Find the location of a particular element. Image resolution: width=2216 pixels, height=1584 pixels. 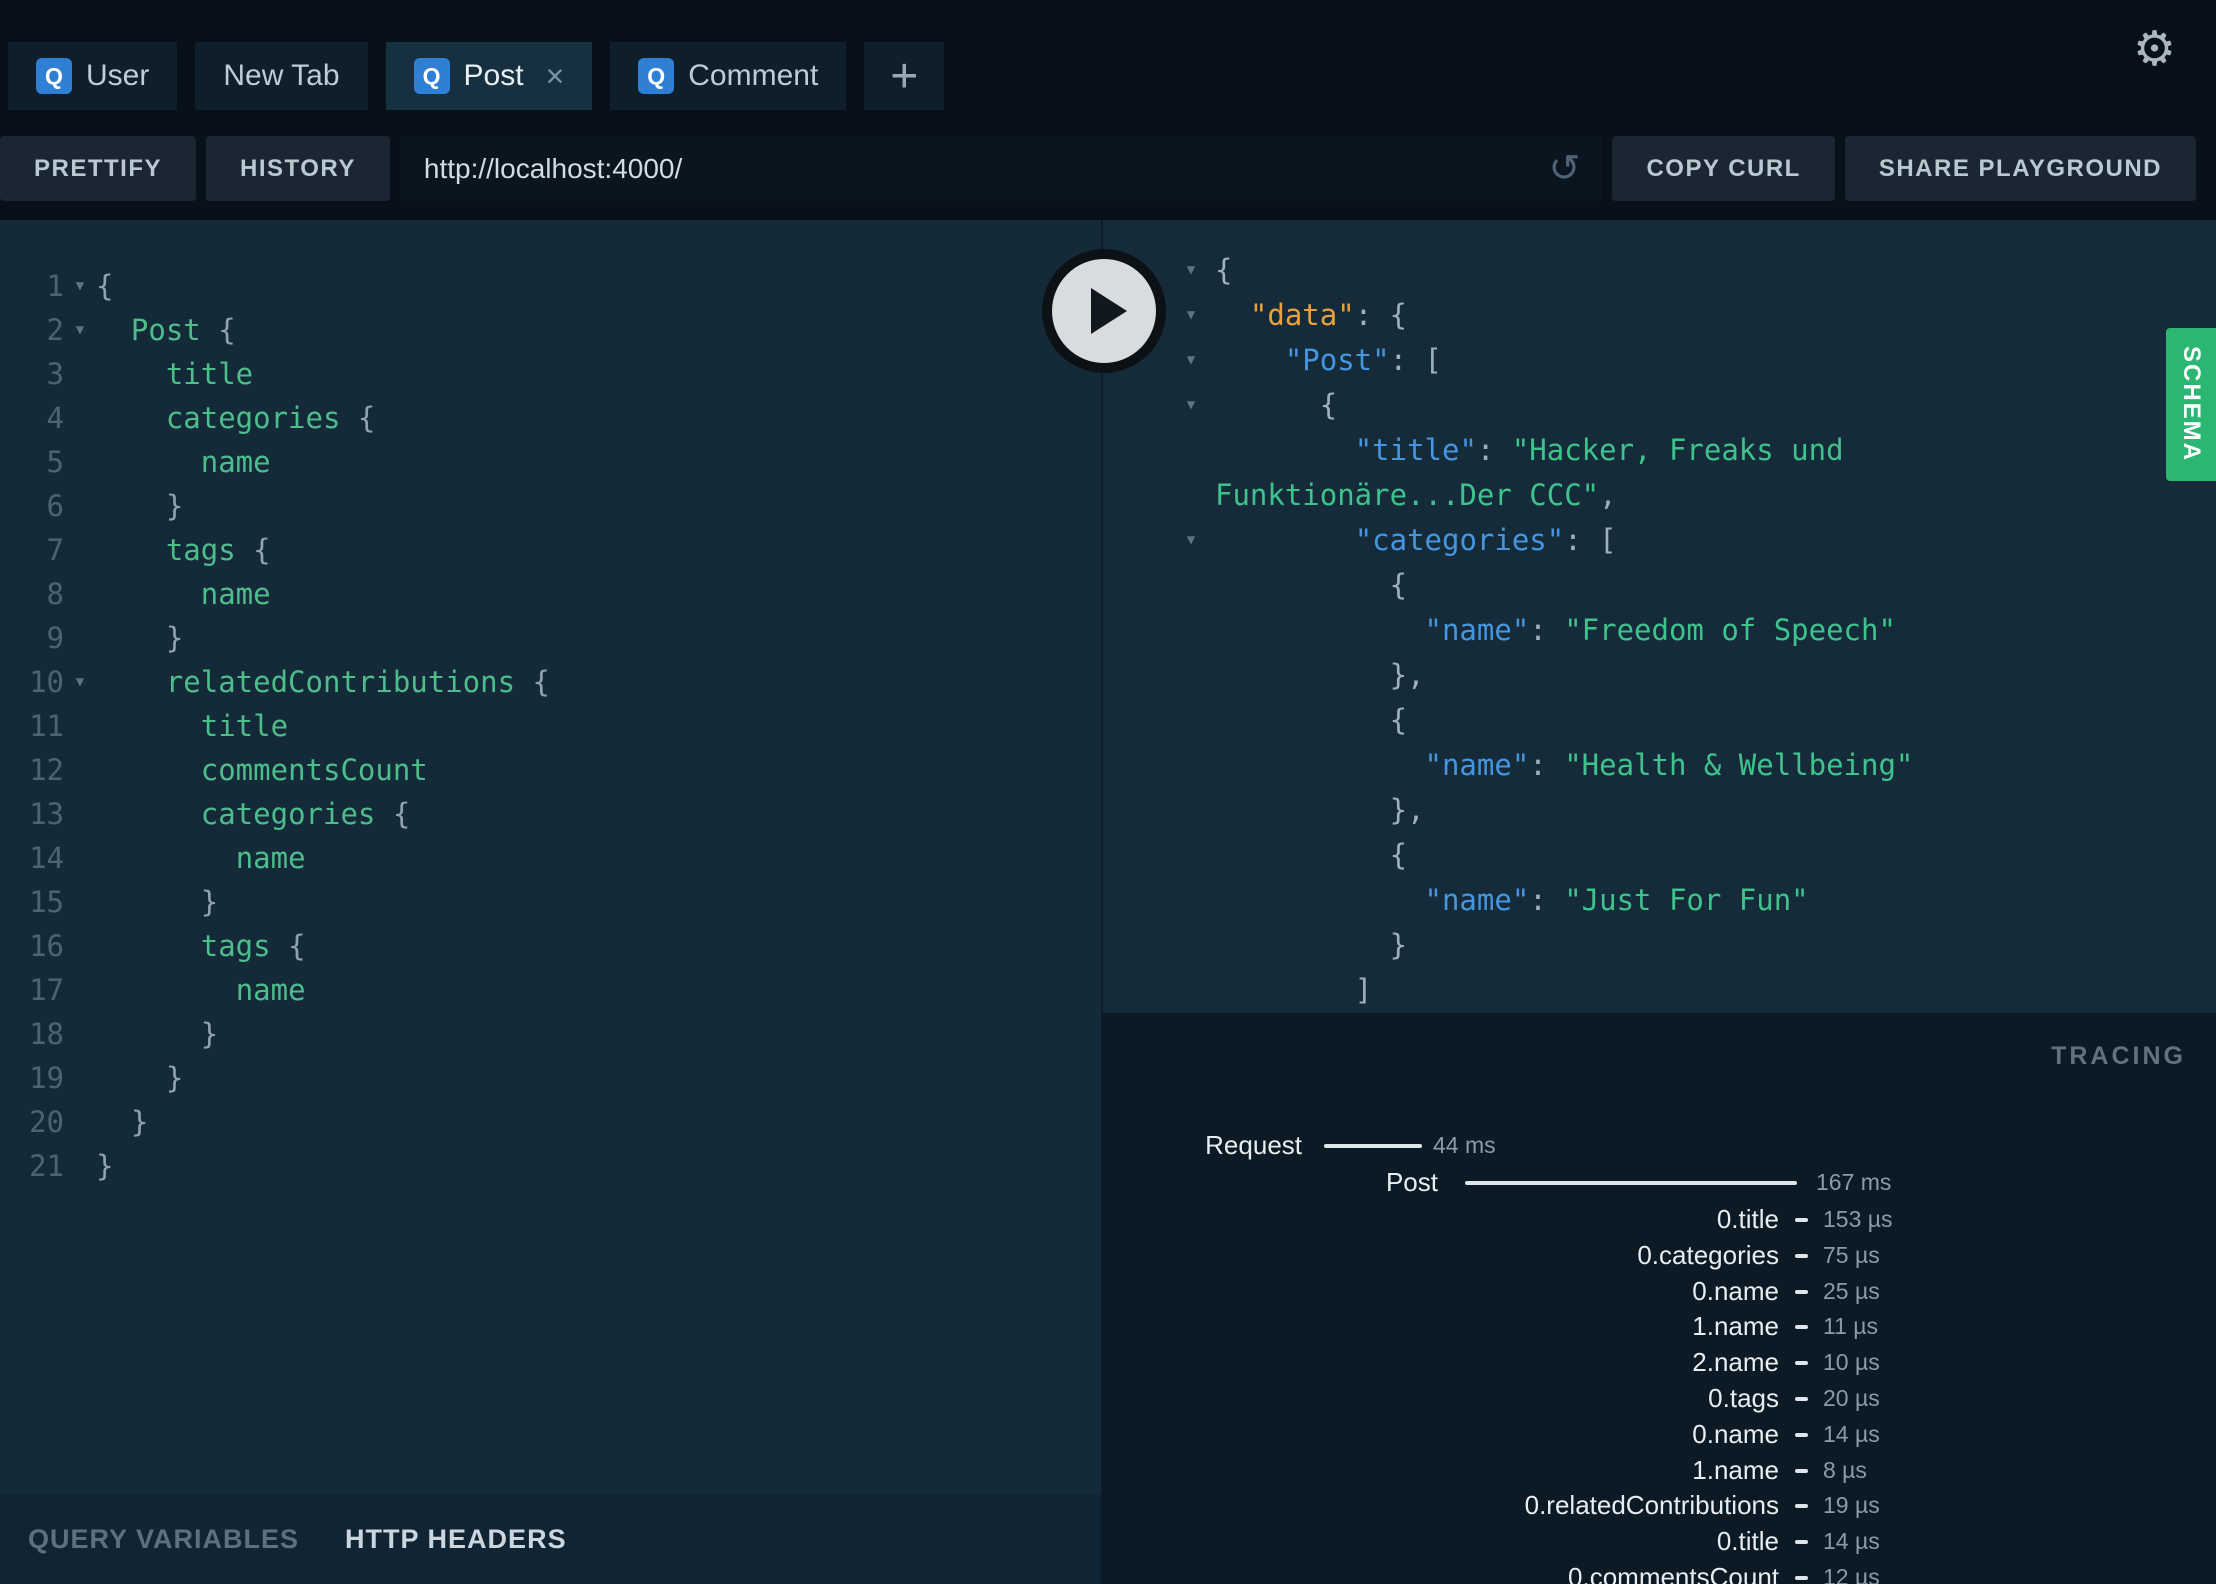

tracing-request-time: 44 ms is located at coordinates (1464, 1145).